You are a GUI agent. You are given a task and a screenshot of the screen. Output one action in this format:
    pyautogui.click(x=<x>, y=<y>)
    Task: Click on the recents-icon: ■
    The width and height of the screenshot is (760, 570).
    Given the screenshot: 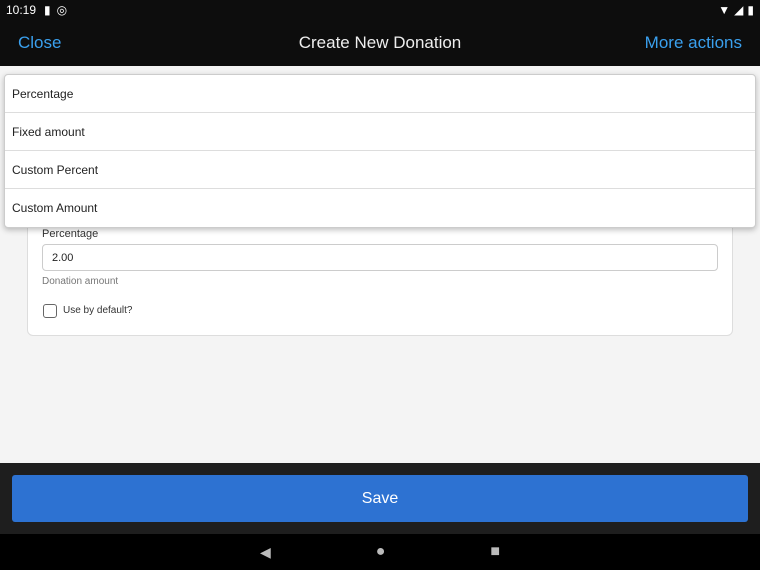 What is the action you would take?
    pyautogui.click(x=495, y=552)
    